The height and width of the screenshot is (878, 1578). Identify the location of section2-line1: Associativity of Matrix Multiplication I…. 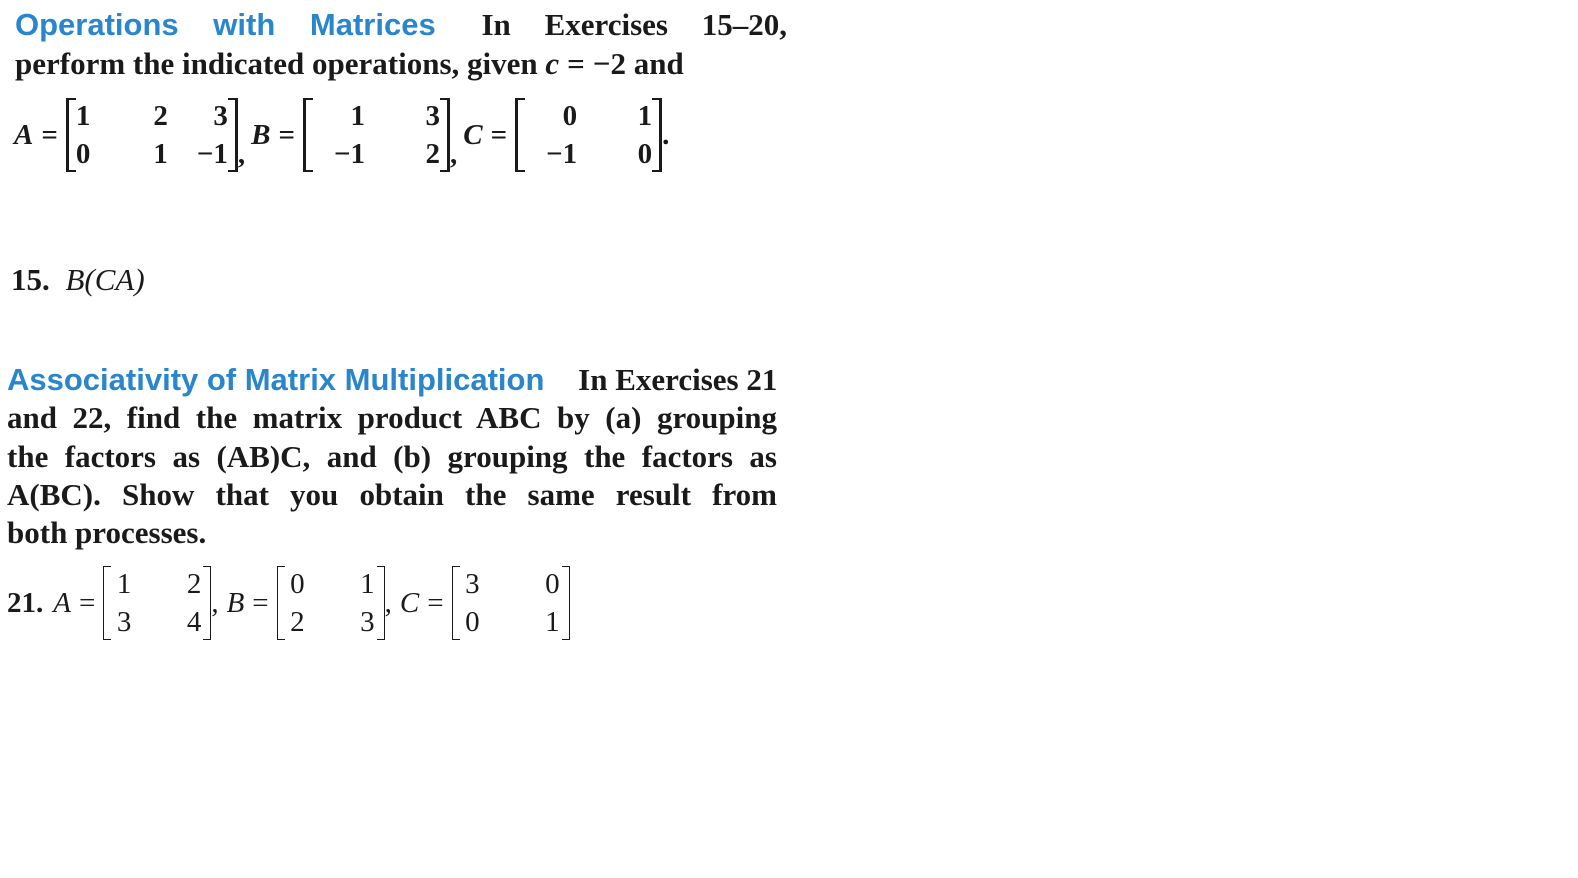
(392, 380).